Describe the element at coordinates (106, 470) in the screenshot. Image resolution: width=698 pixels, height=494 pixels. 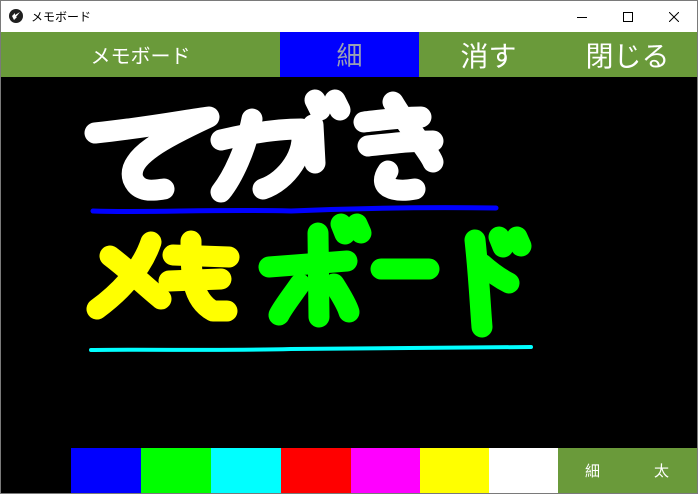
I see `swatch-blue` at that location.